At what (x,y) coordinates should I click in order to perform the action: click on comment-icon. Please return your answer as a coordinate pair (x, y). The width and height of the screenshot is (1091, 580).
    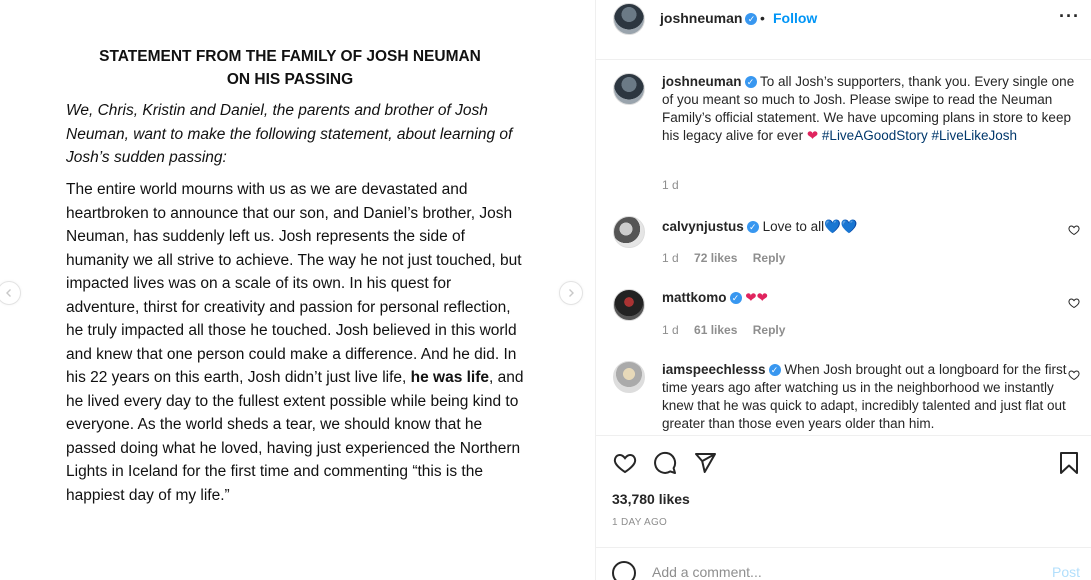
    Looking at the image, I should click on (665, 462).